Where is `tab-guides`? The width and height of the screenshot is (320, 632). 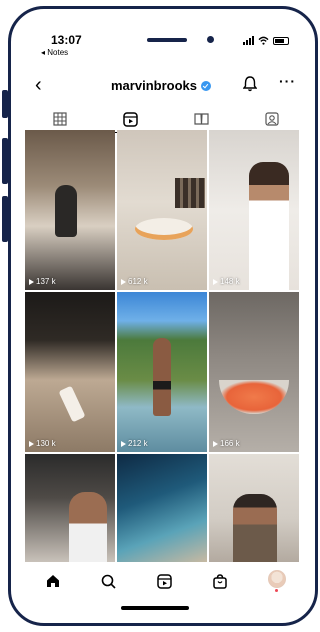 tab-guides is located at coordinates (201, 119).